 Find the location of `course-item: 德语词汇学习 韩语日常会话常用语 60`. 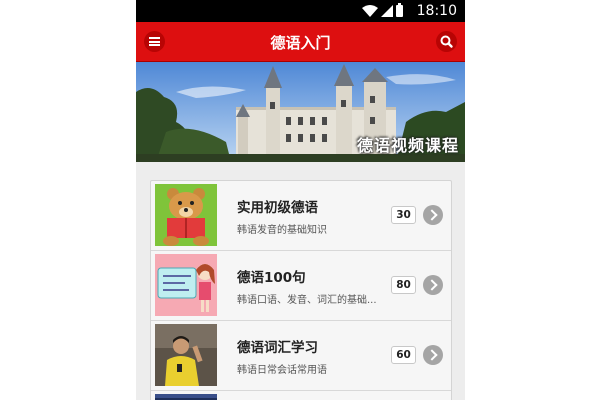

course-item: 德语词汇学习 韩语日常会话常用语 60 is located at coordinates (301, 356).